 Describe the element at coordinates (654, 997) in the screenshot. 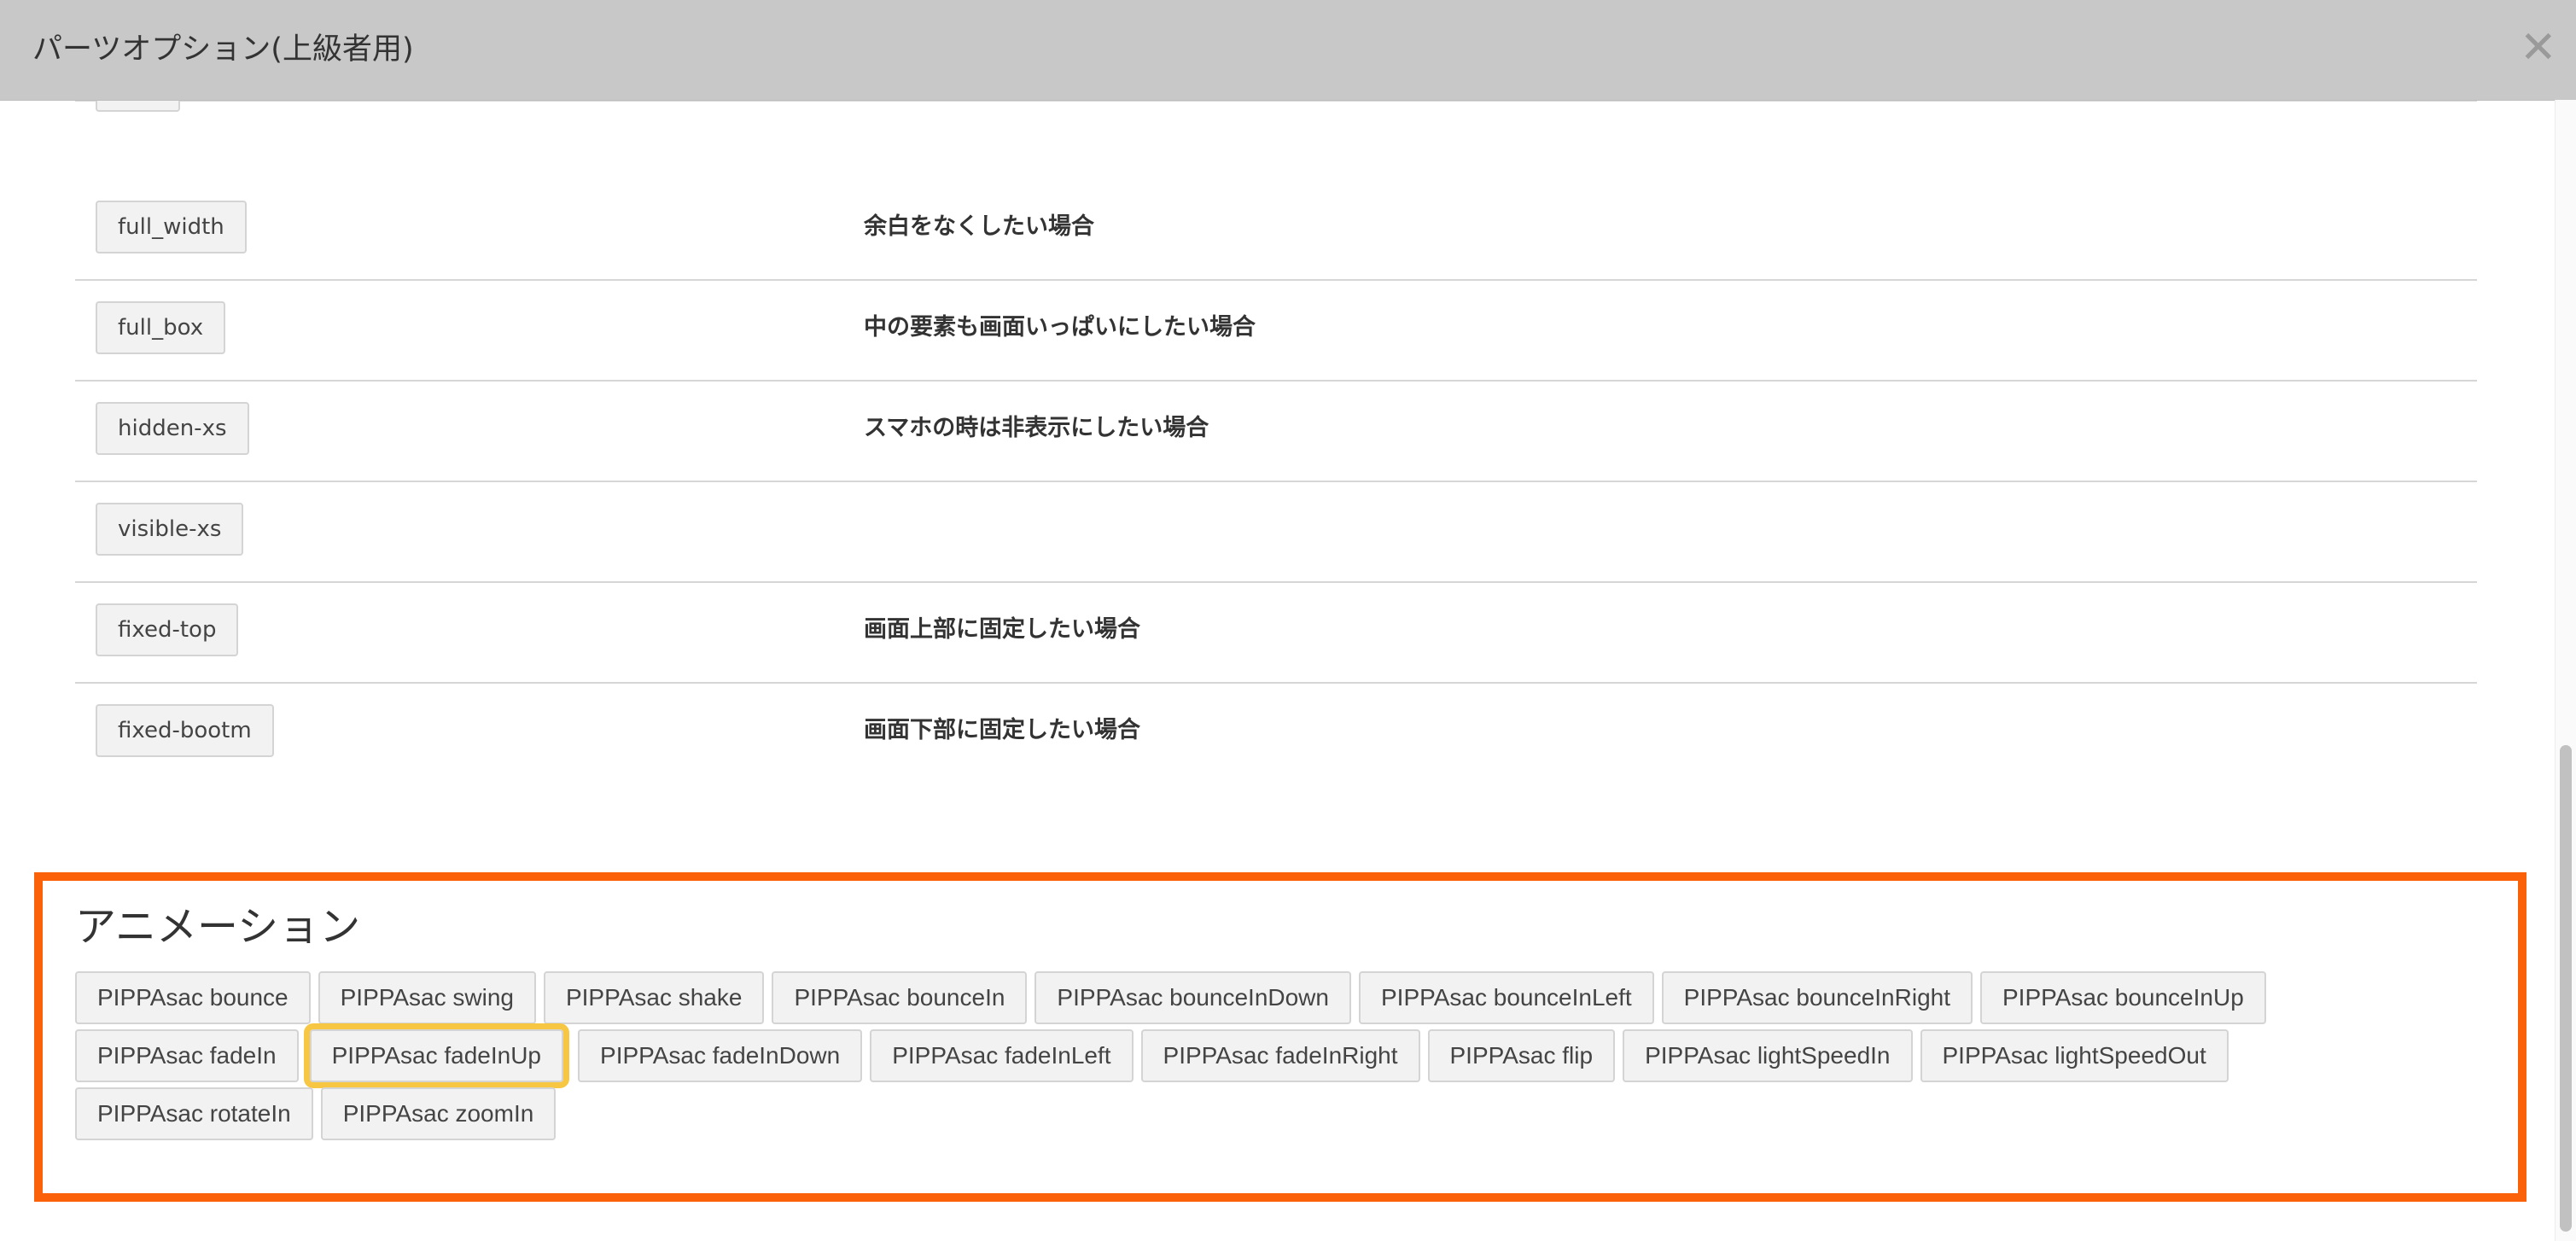

I see `animation-button-shake: PIPPAsac shake` at that location.